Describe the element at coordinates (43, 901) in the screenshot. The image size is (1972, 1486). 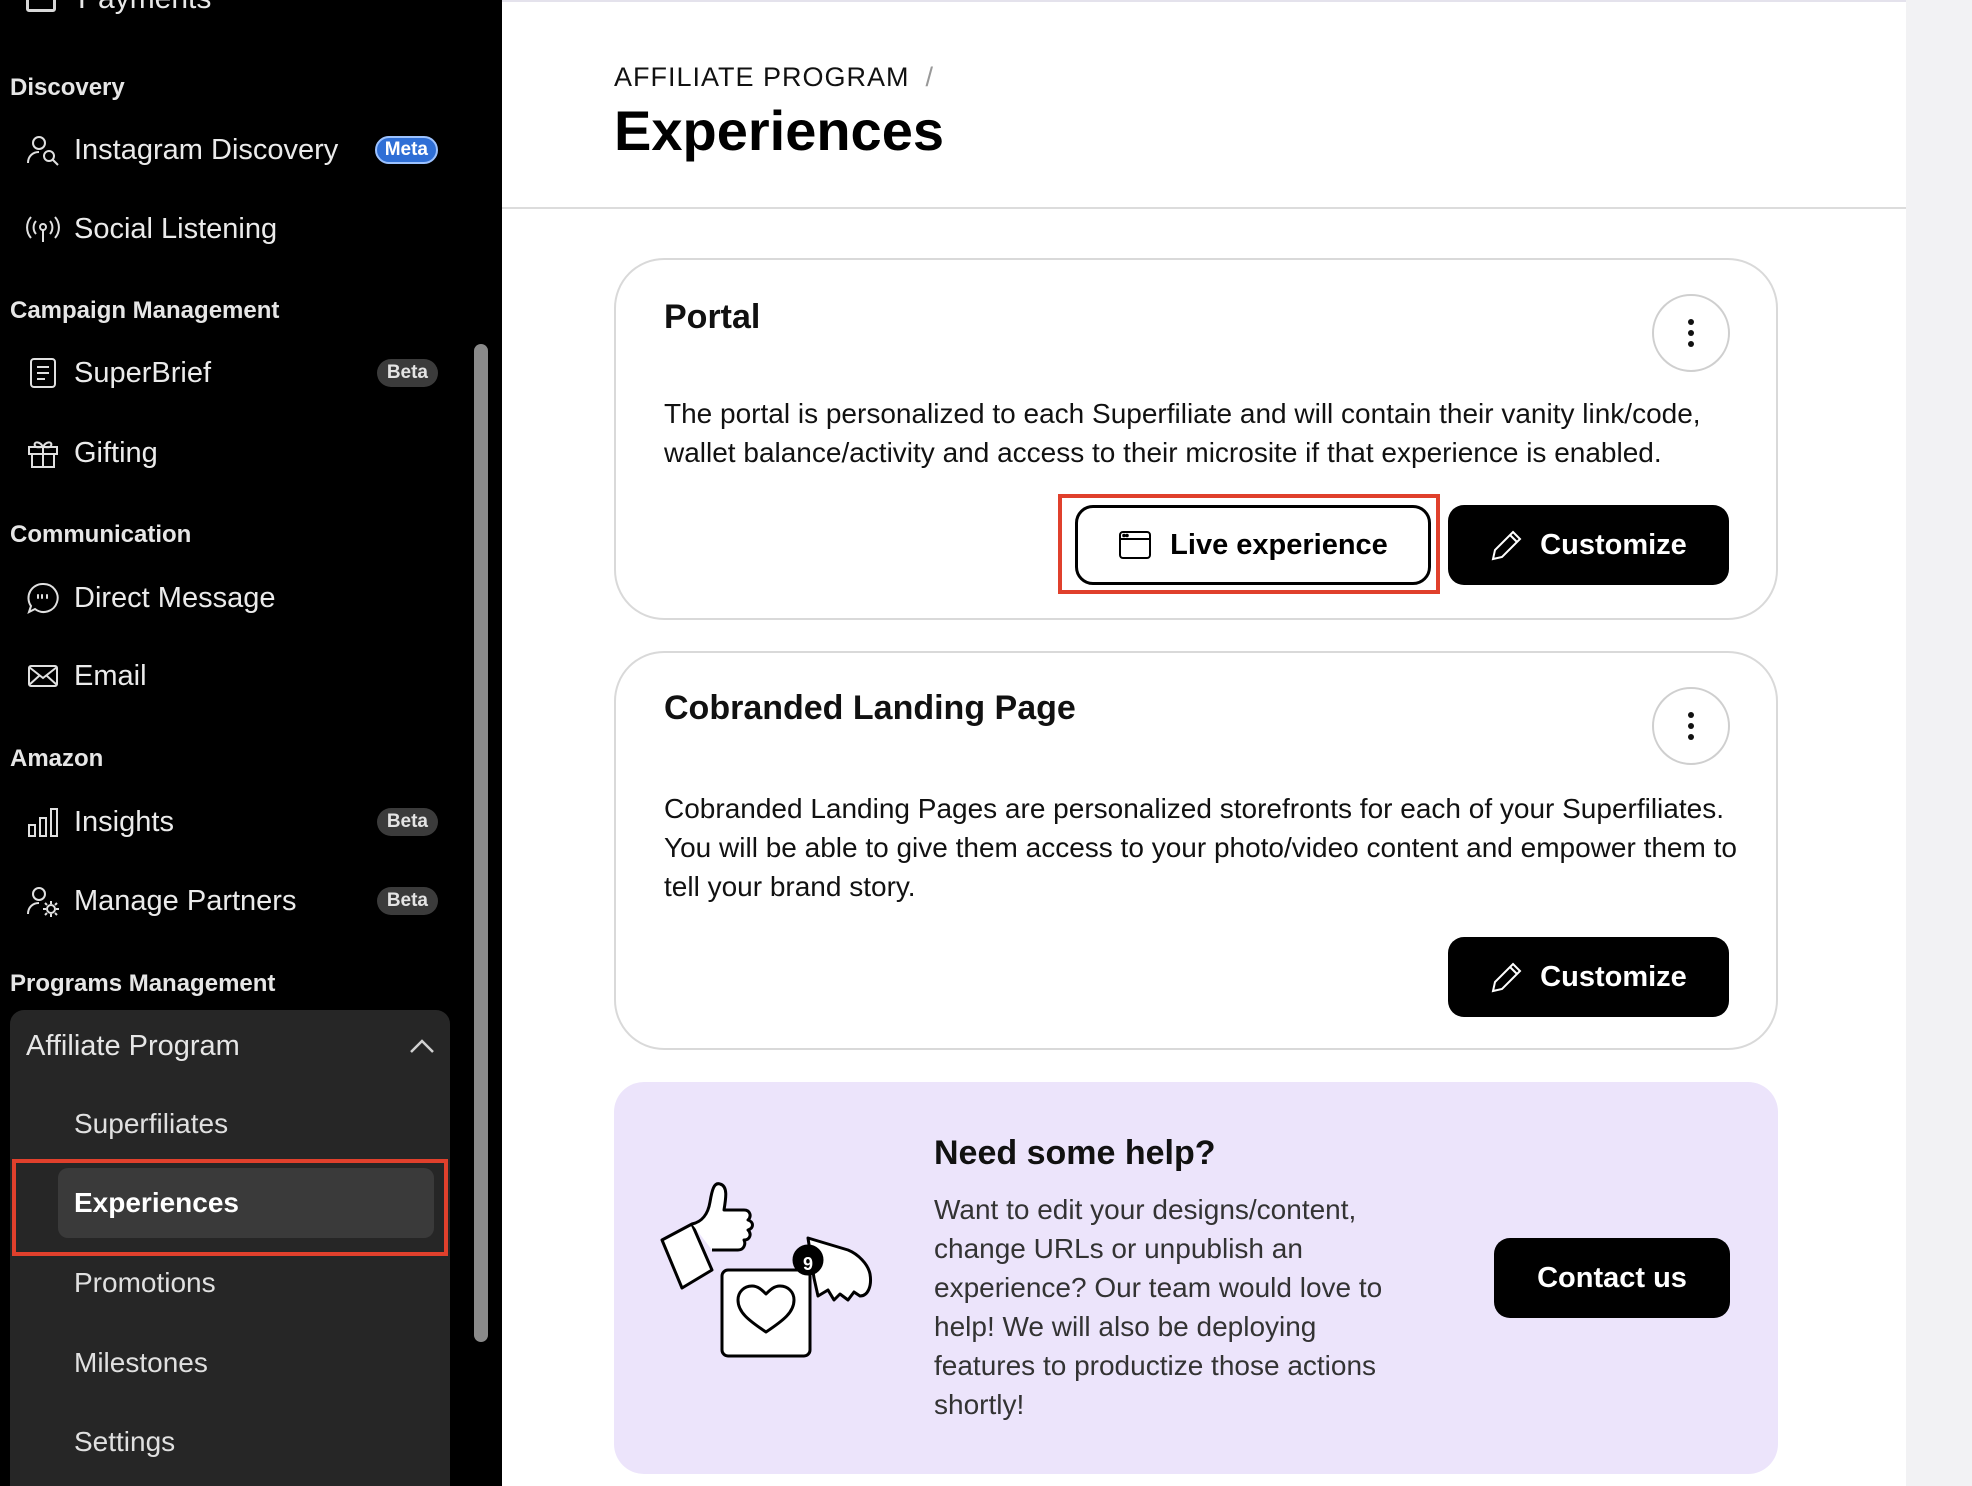
I see `user-gear-icon` at that location.